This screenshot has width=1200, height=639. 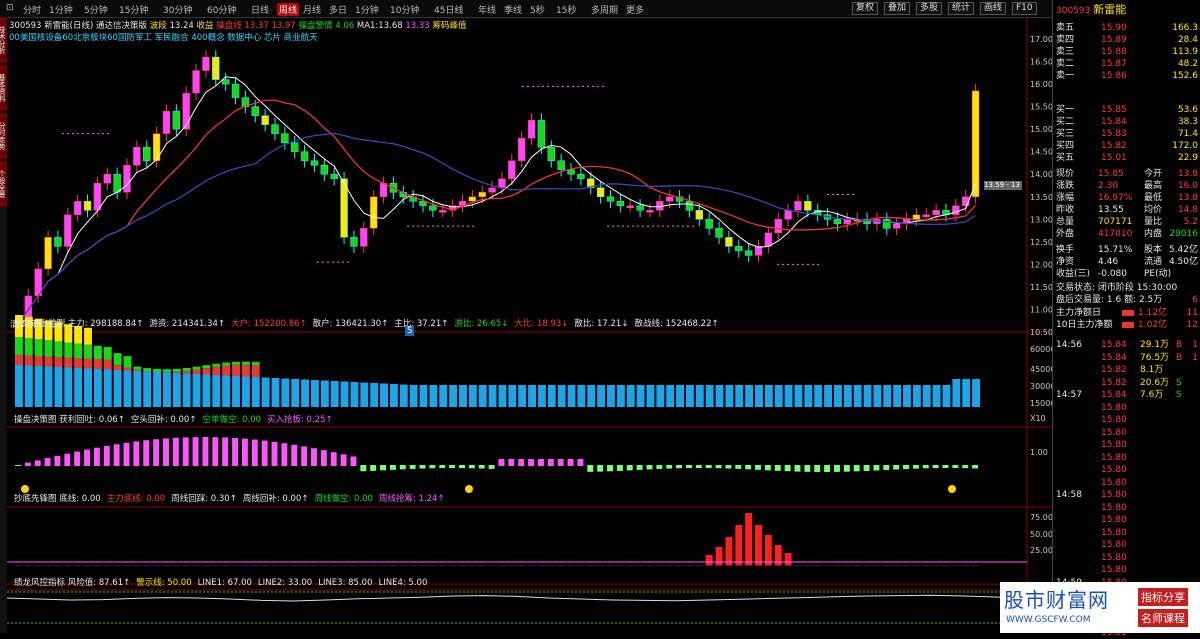 What do you see at coordinates (487, 9) in the screenshot?
I see `toolbar-item: 年线` at bounding box center [487, 9].